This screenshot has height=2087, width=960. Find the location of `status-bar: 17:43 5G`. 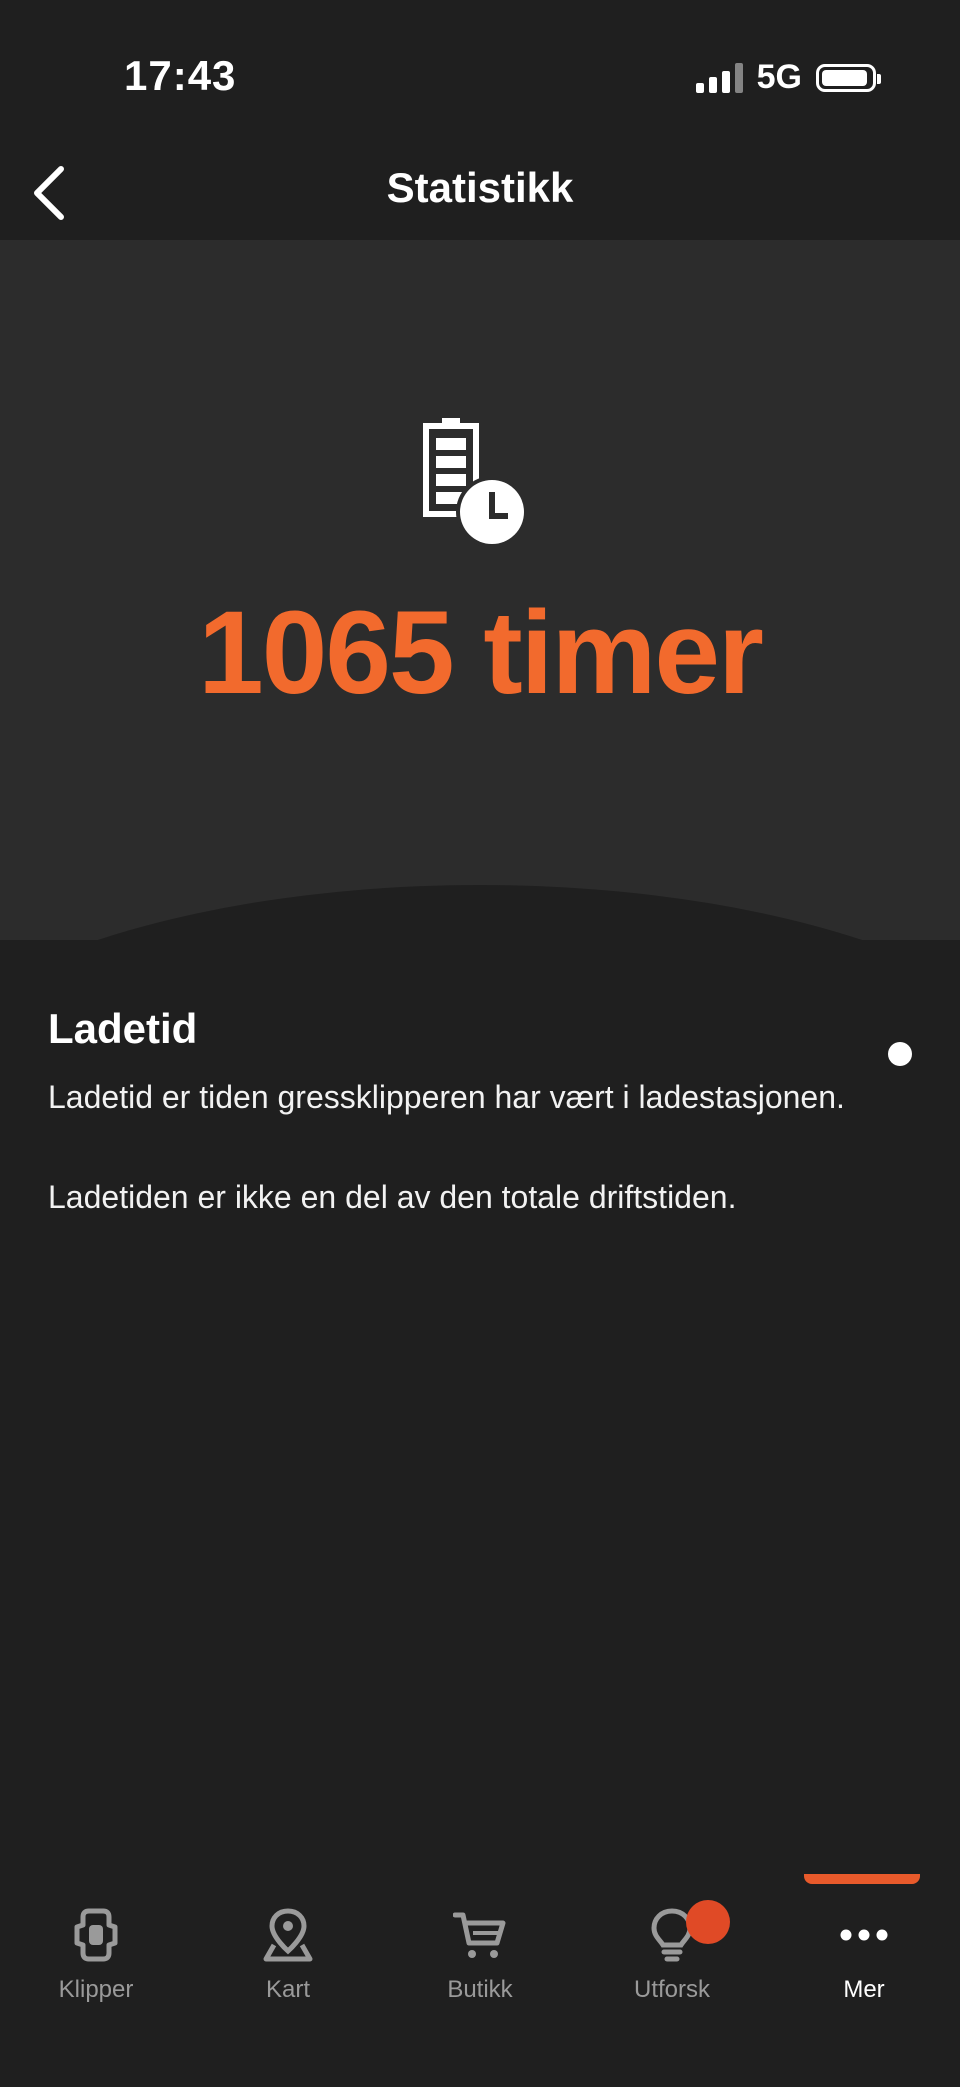

status-bar: 17:43 5G is located at coordinates (480, 75).